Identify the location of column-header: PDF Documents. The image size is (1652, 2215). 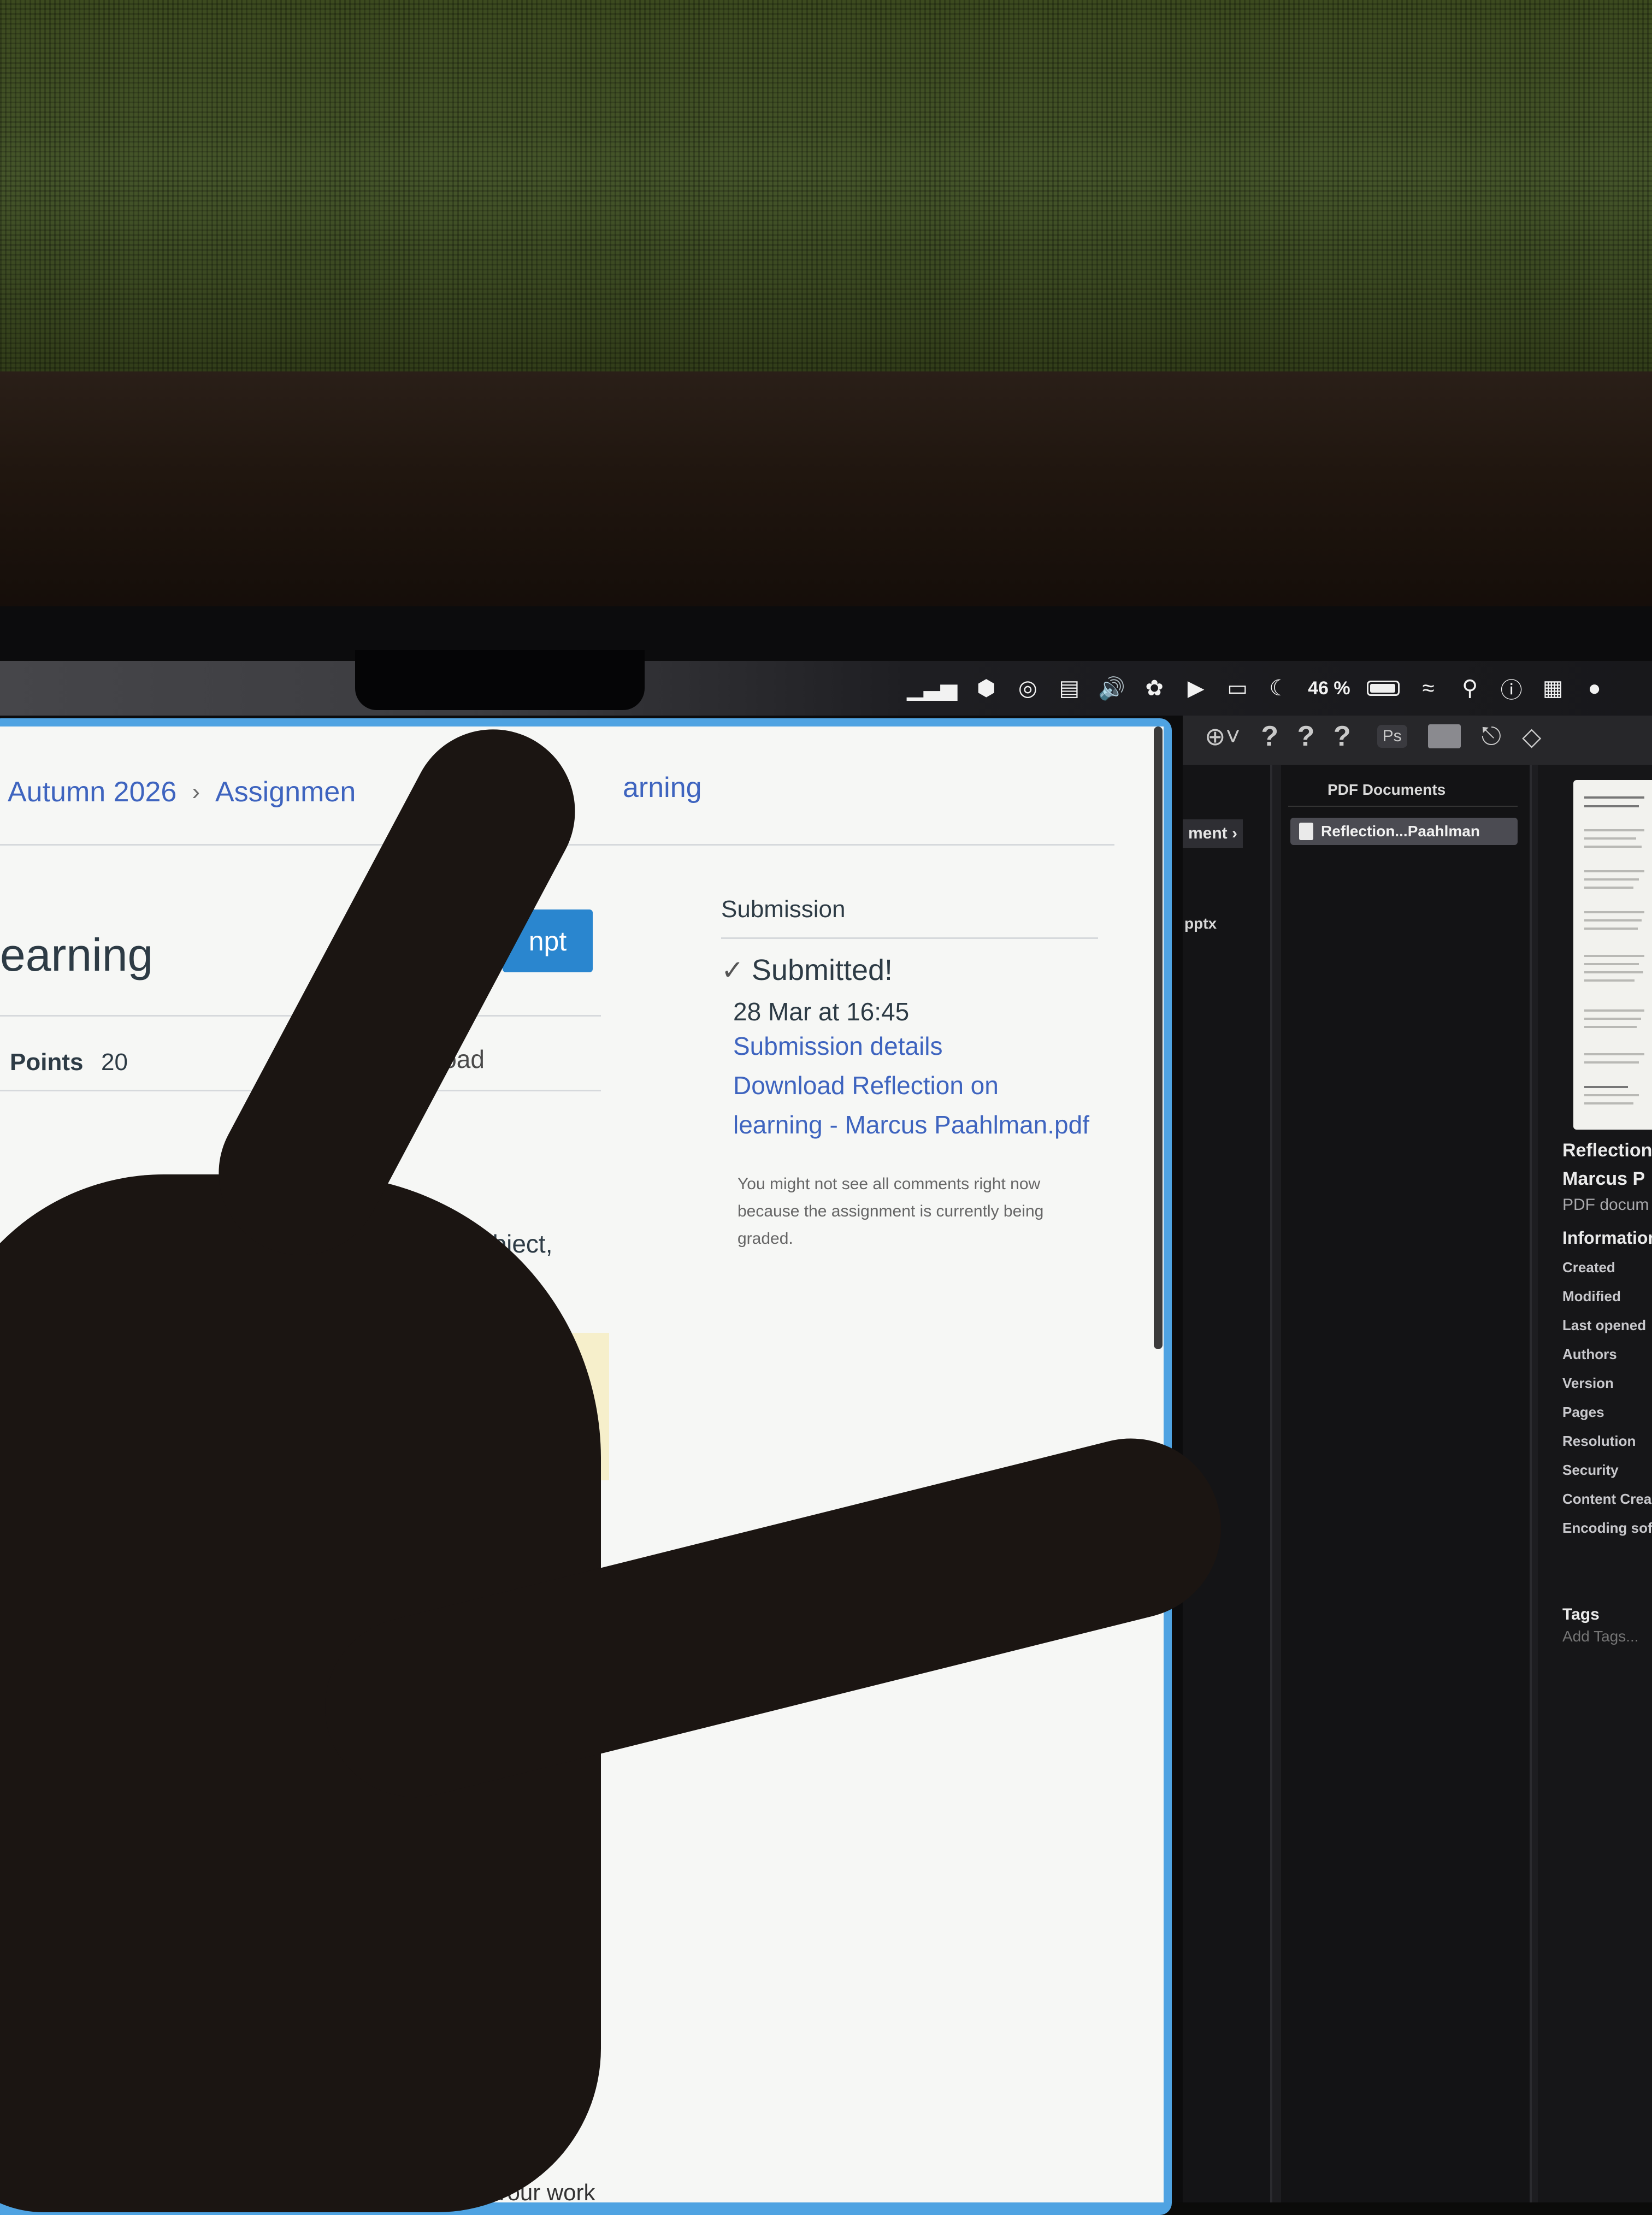
(1387, 790).